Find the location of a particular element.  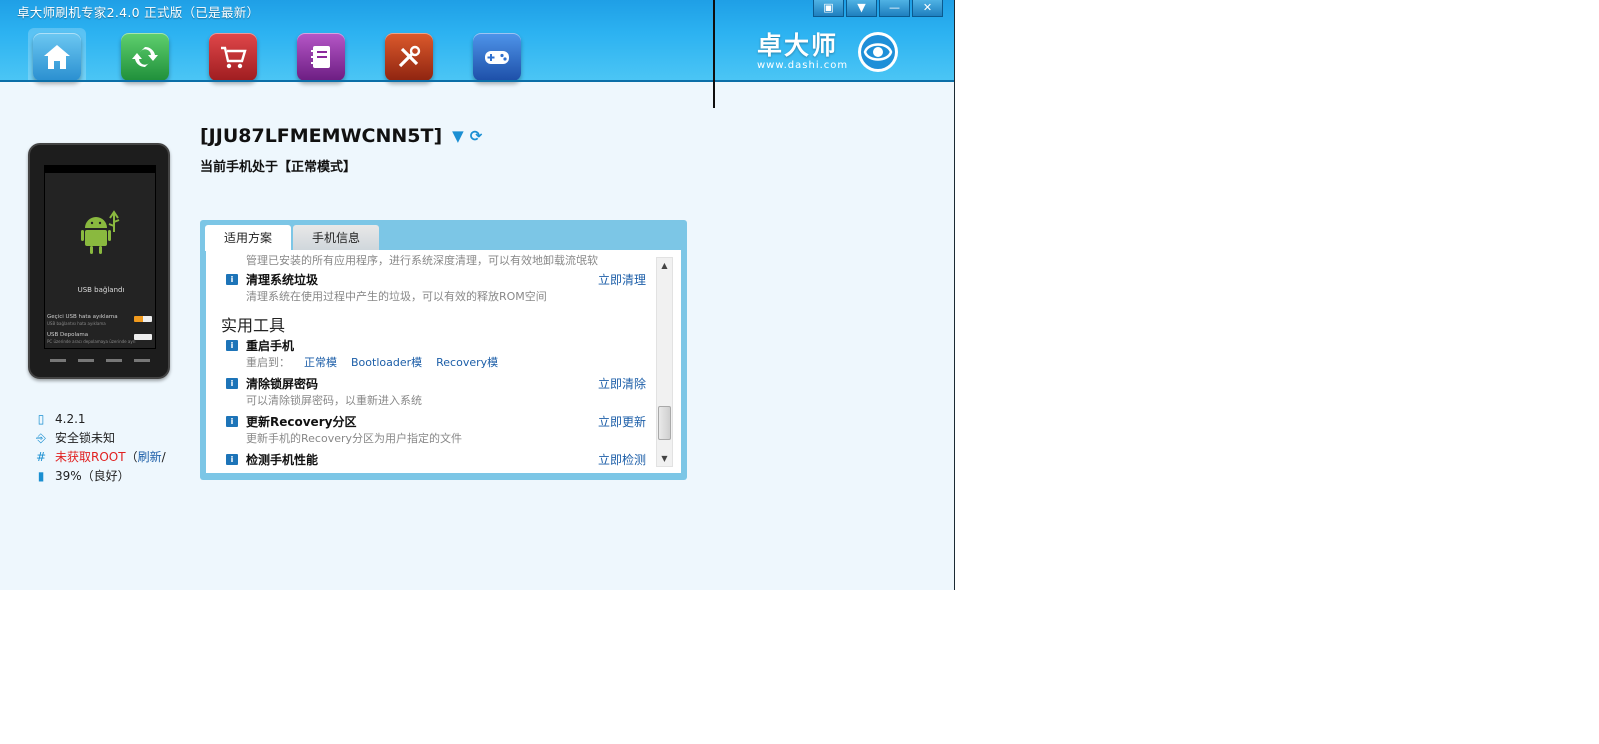

window-title: 卓大师刷机专家2.4.0 正式版（已是最新） is located at coordinates (138, 12).